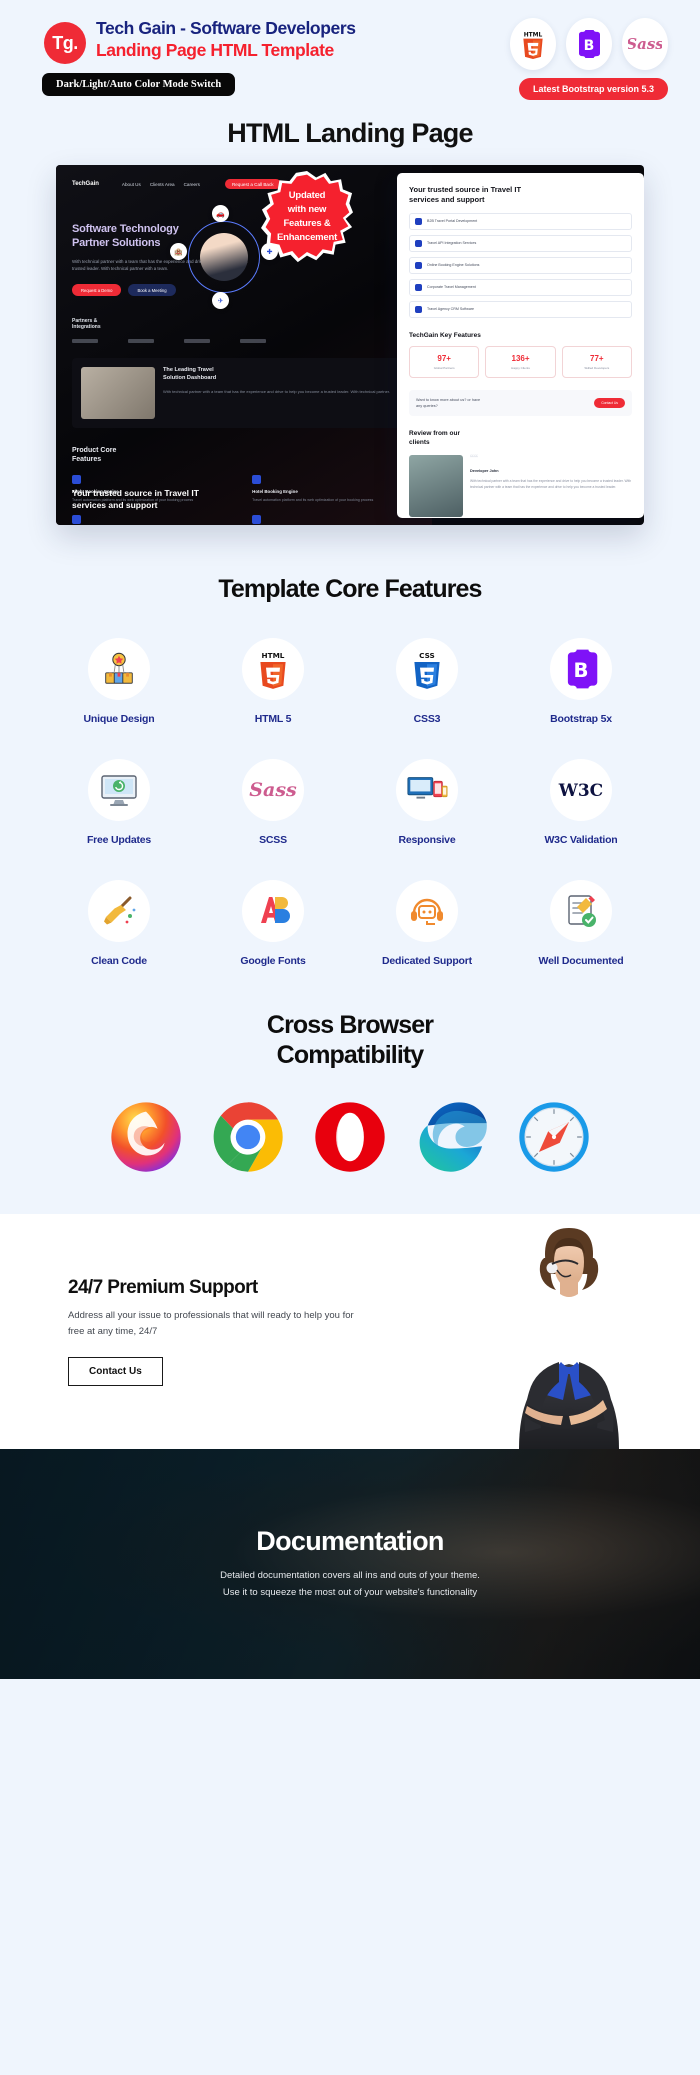  I want to click on preview-secondary-button: Book a Meeting, so click(152, 290).